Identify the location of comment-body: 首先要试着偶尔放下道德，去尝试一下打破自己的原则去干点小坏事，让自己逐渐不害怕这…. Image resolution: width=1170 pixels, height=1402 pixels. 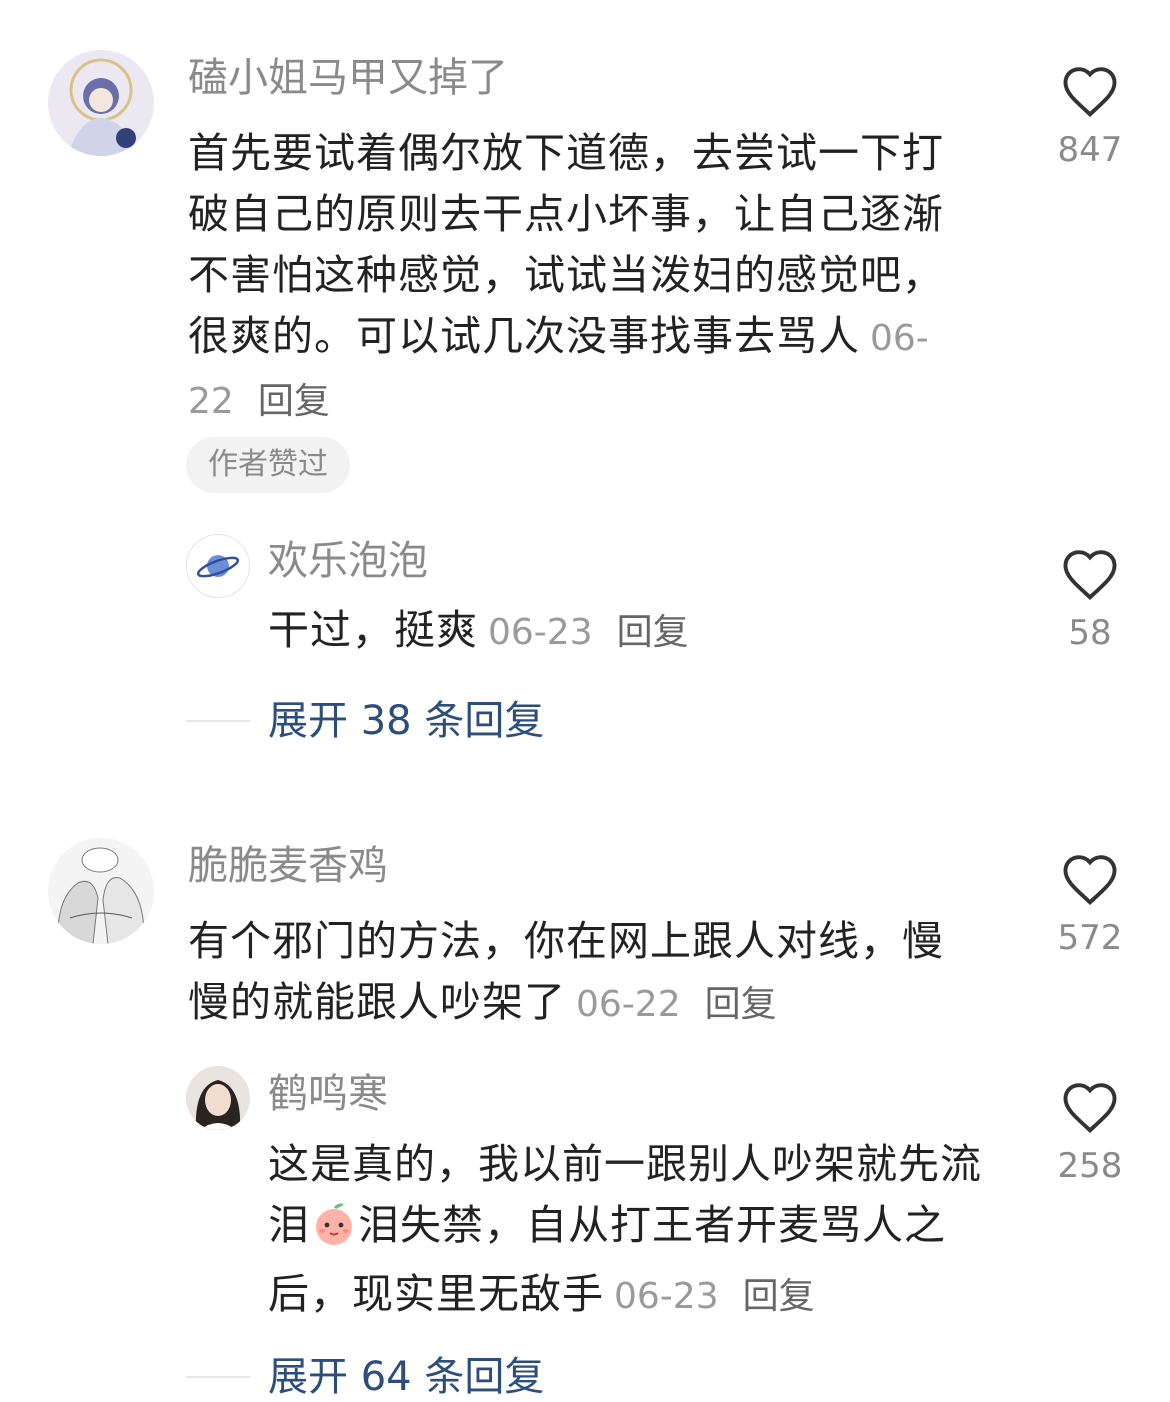
(566, 244).